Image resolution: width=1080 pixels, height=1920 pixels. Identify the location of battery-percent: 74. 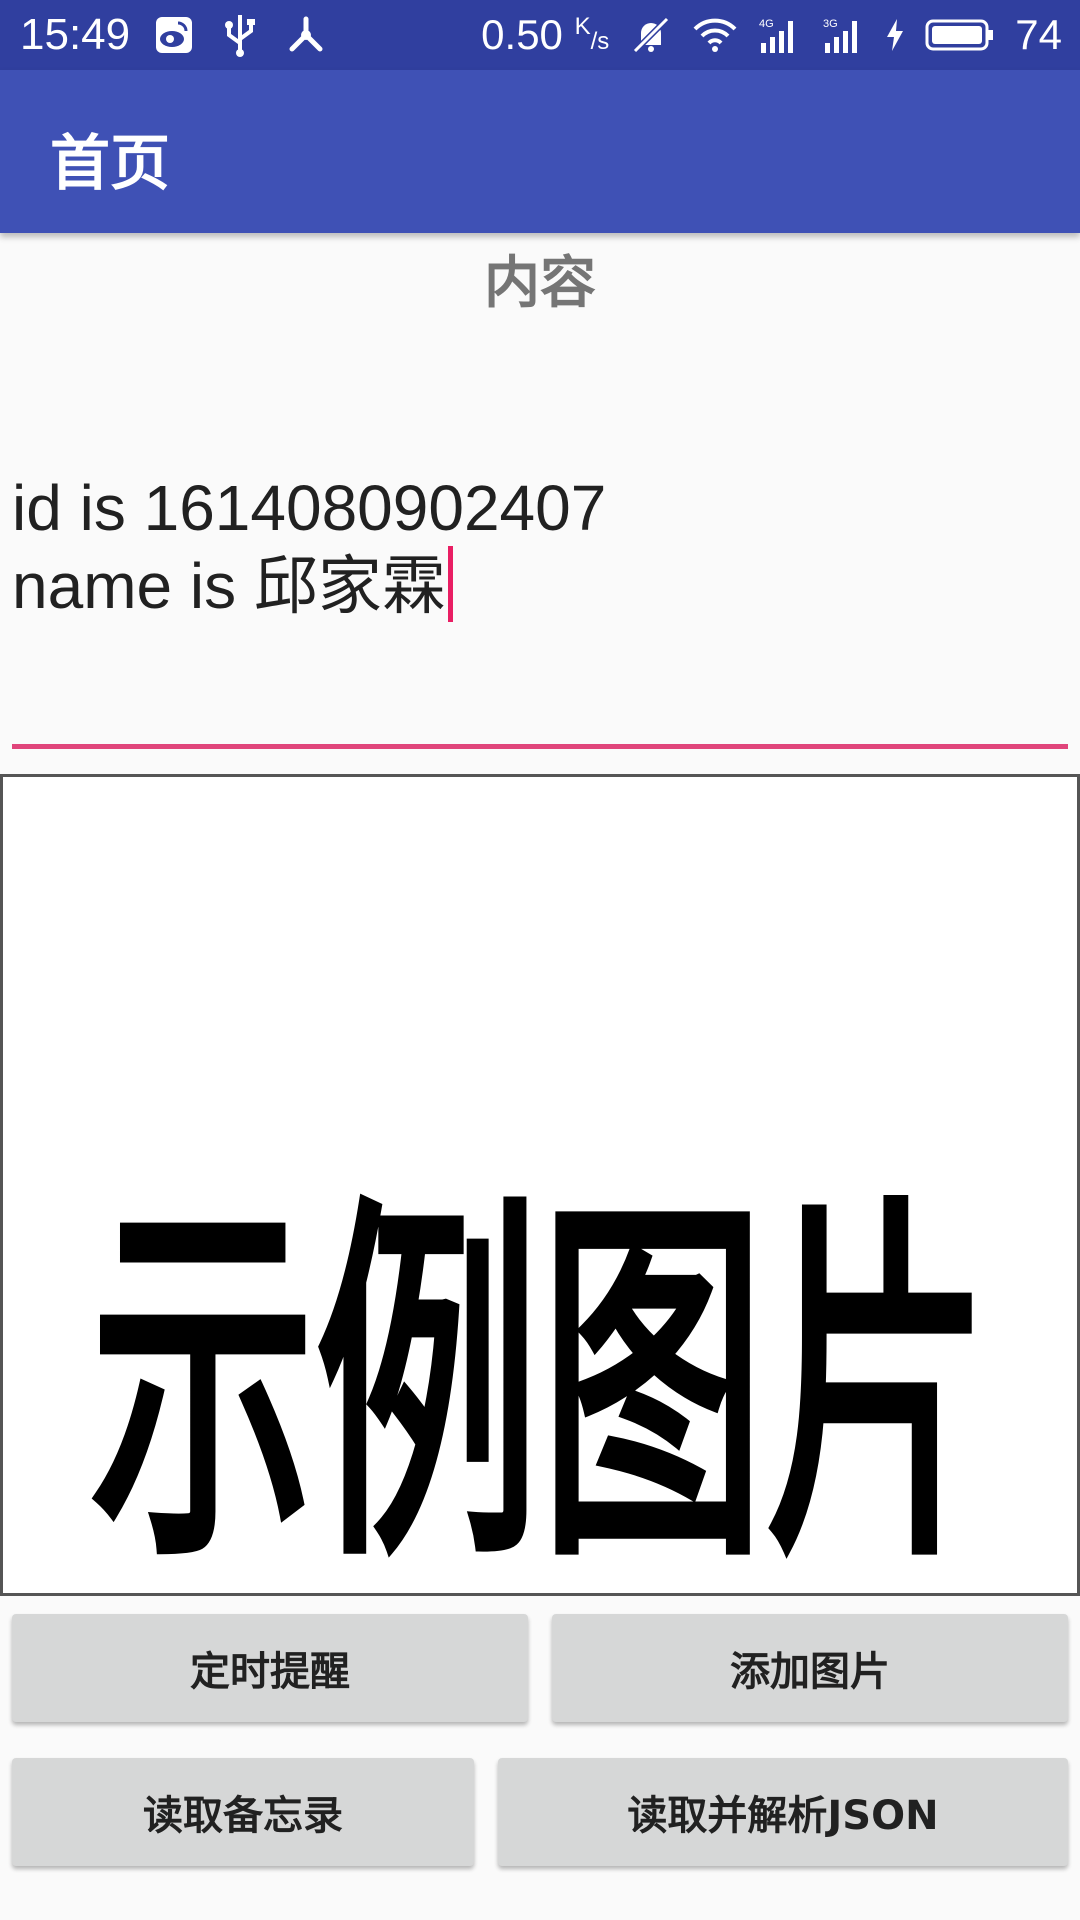
(1038, 34).